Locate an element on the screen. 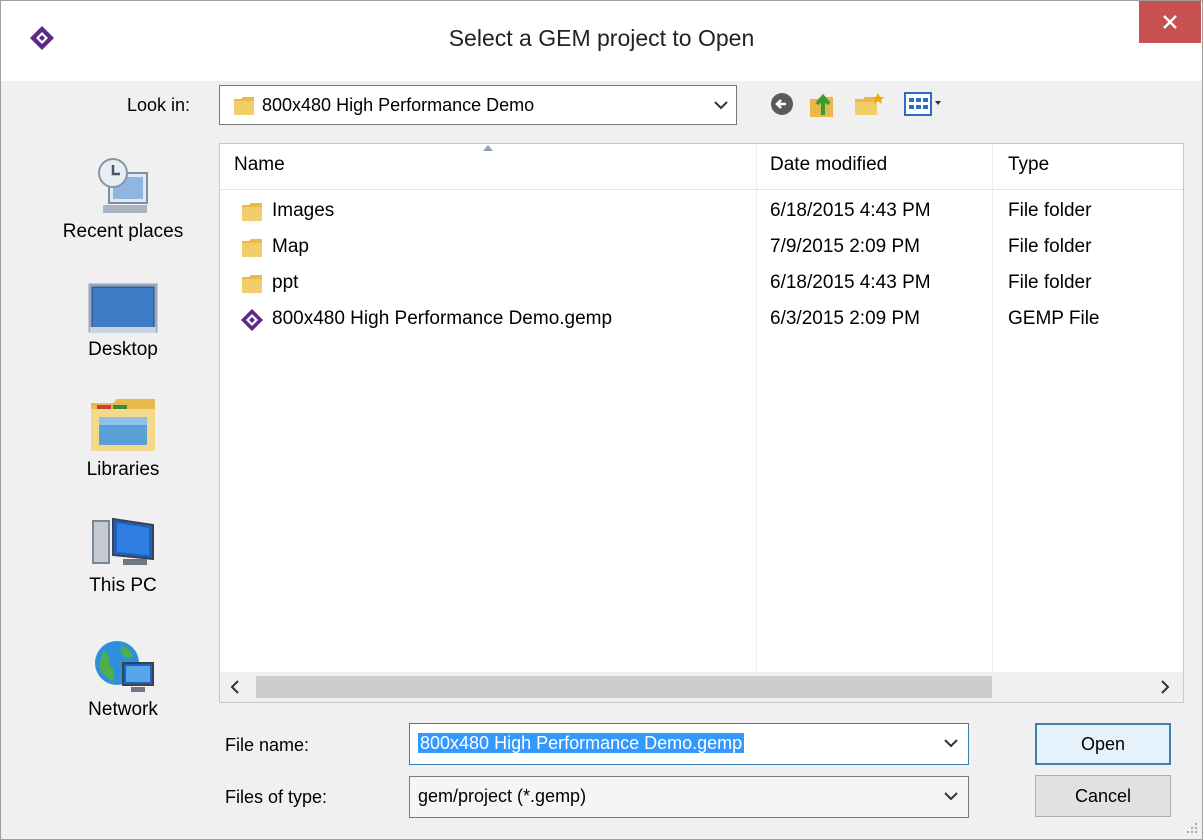  scroll-left-icon is located at coordinates (235, 687).